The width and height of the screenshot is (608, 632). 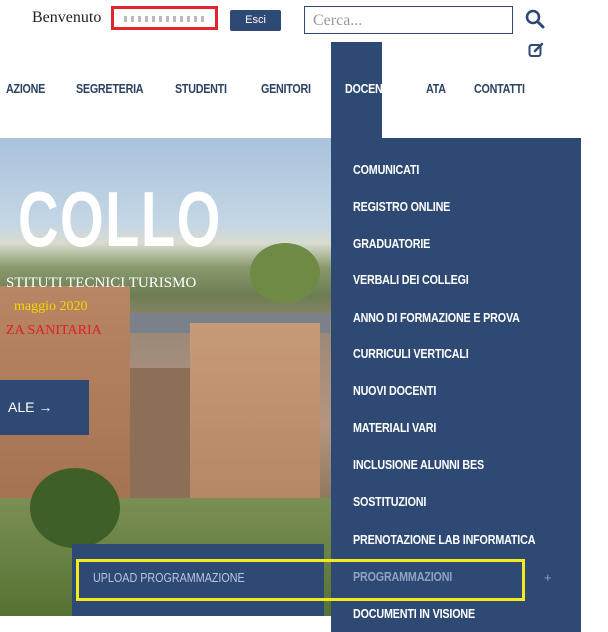 I want to click on nav-item-segreteria: SEGRETERIA, so click(x=110, y=89).